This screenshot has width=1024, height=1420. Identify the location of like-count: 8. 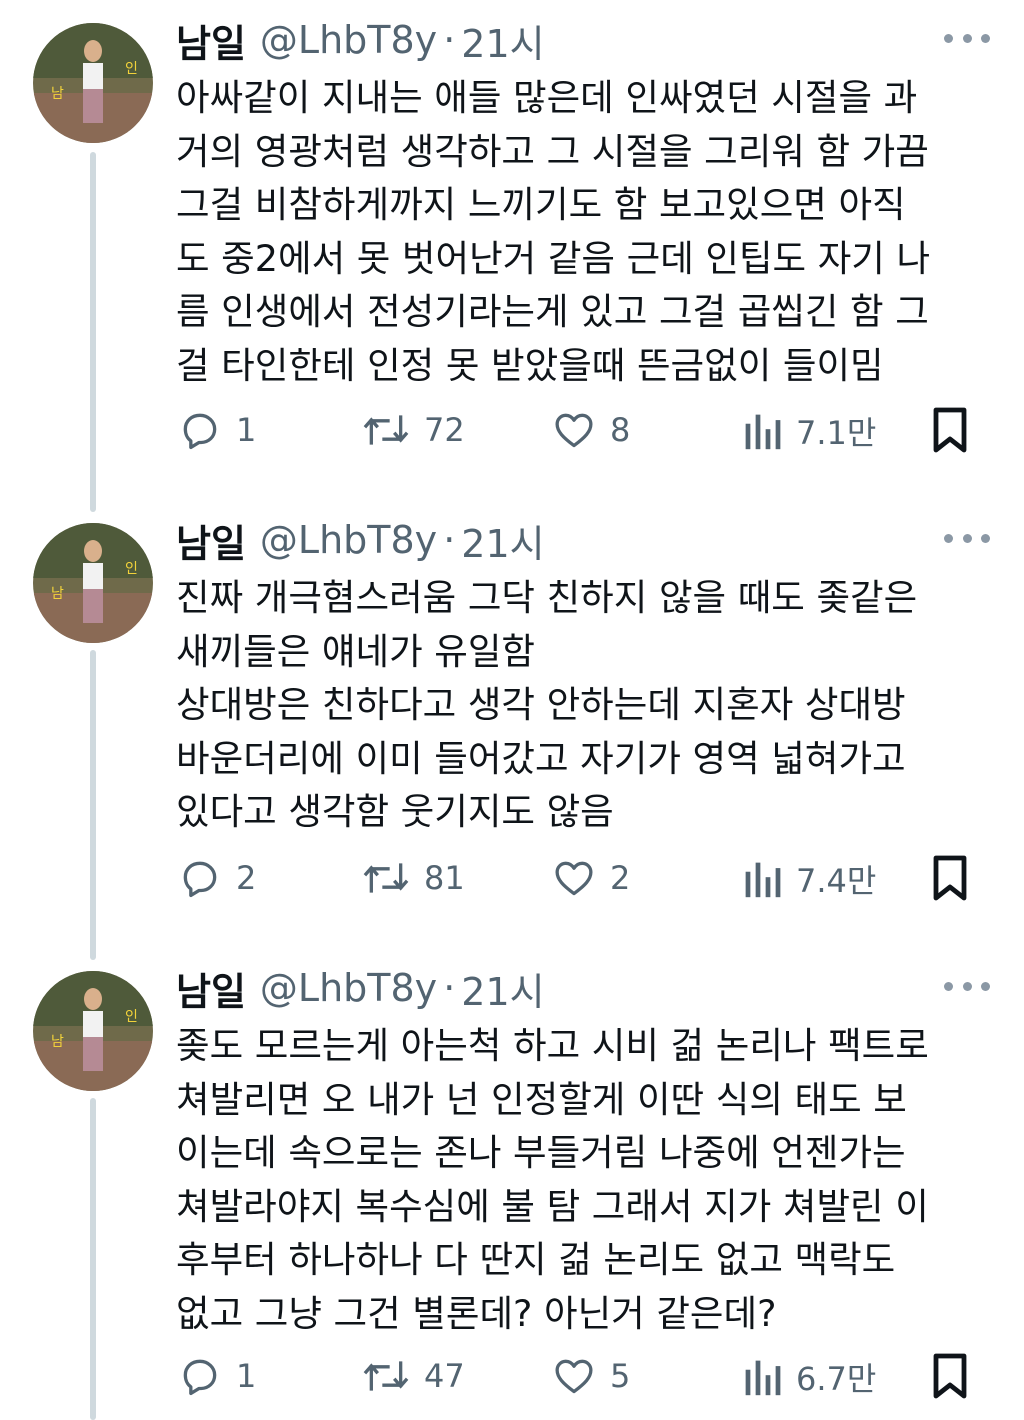
(620, 430).